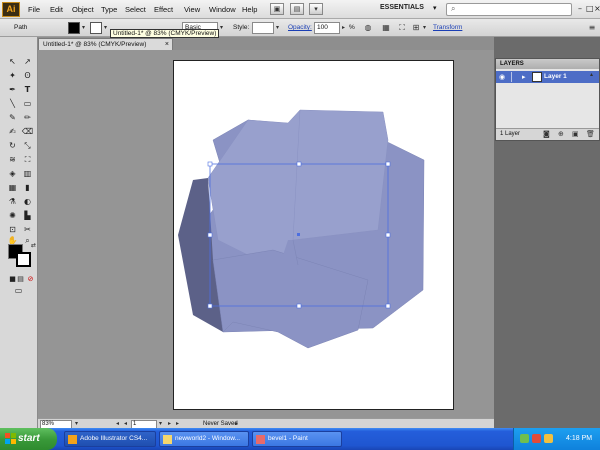  I want to click on pencil-tool-icon: ✏, so click(27, 118).